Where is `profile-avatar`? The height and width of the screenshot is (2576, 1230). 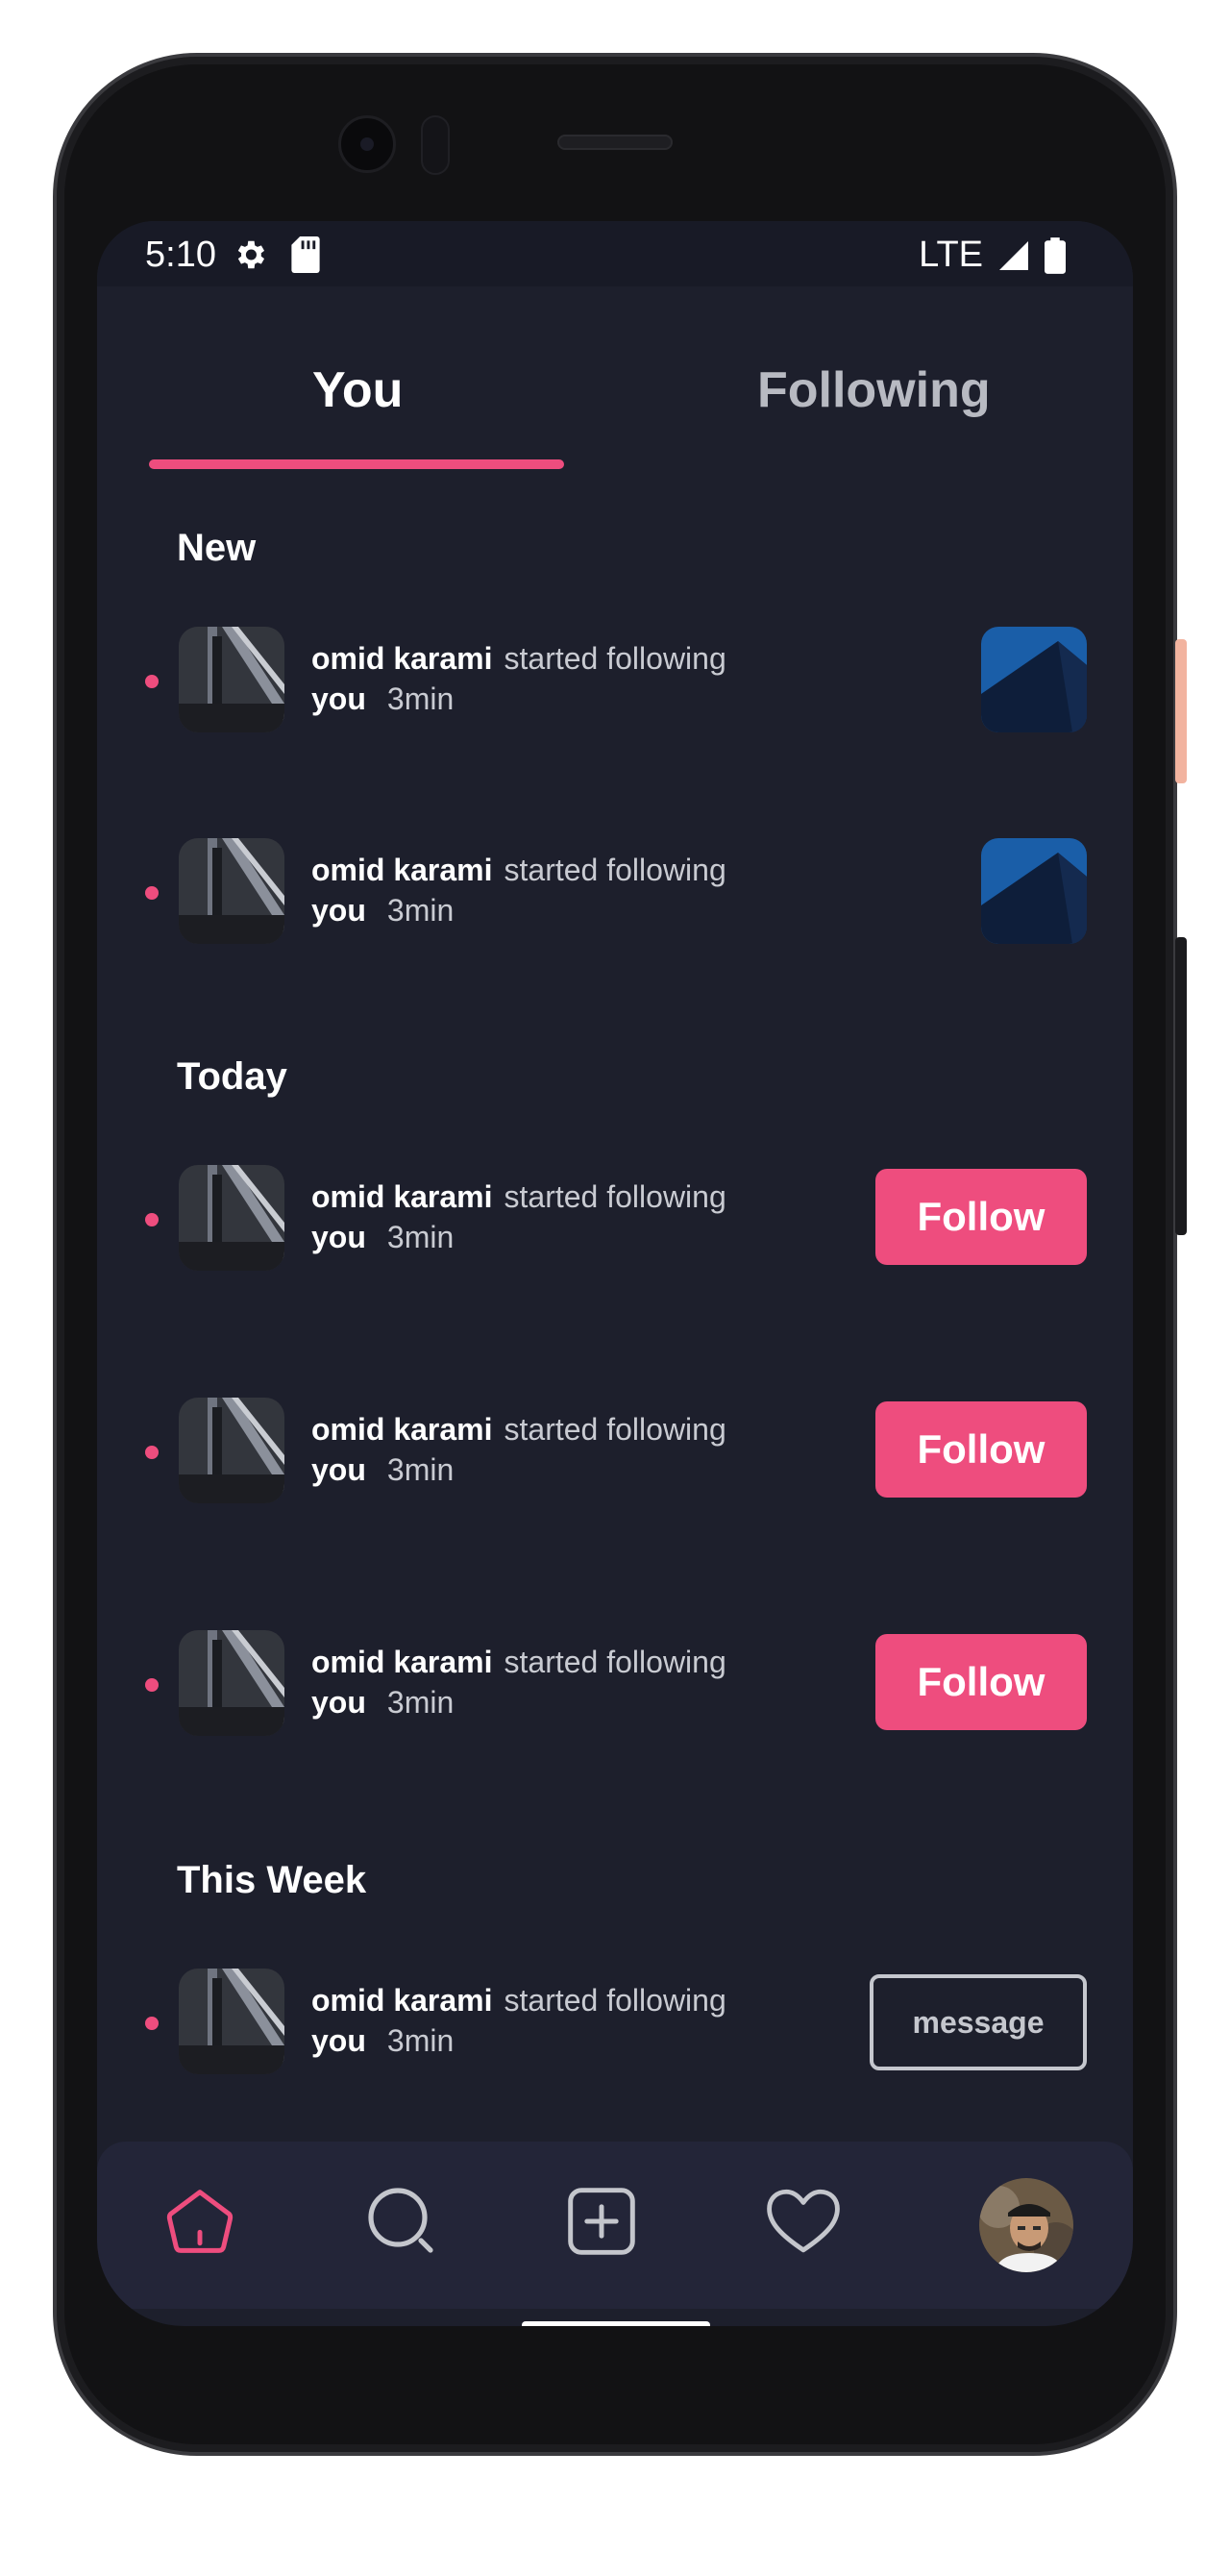
profile-avatar is located at coordinates (1026, 2225).